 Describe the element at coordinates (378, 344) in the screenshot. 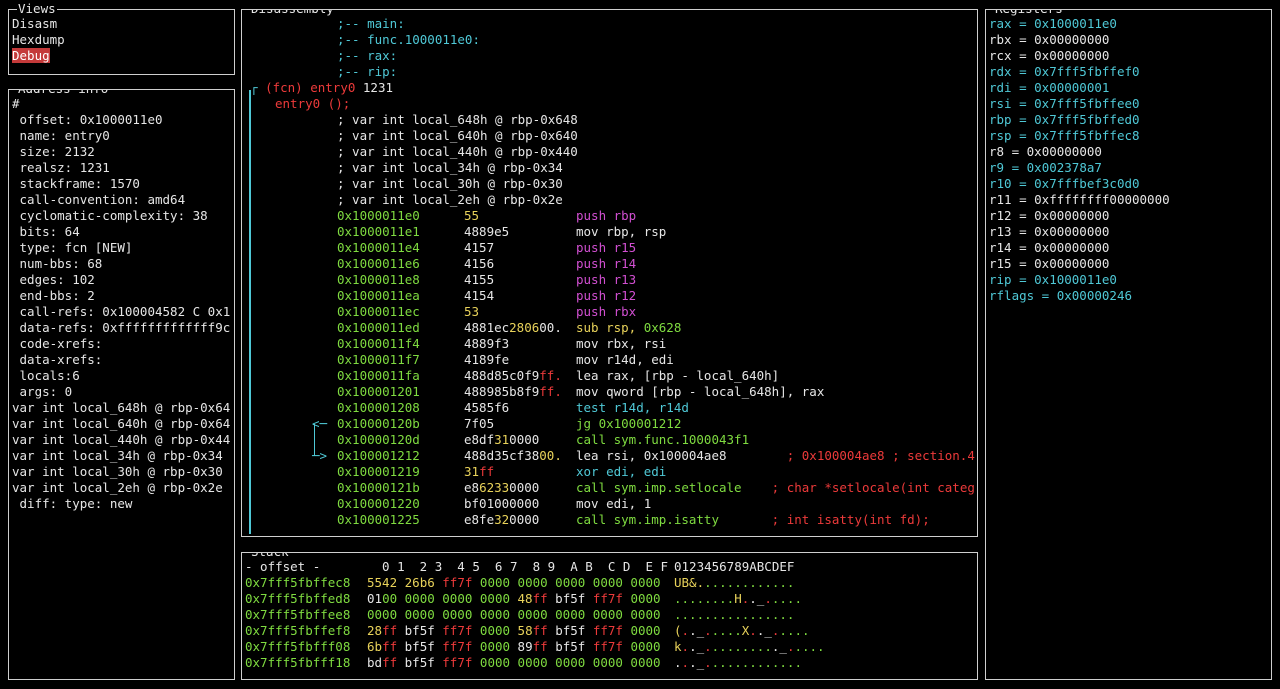

I see `instruction-row: 0x1000011f4` at that location.